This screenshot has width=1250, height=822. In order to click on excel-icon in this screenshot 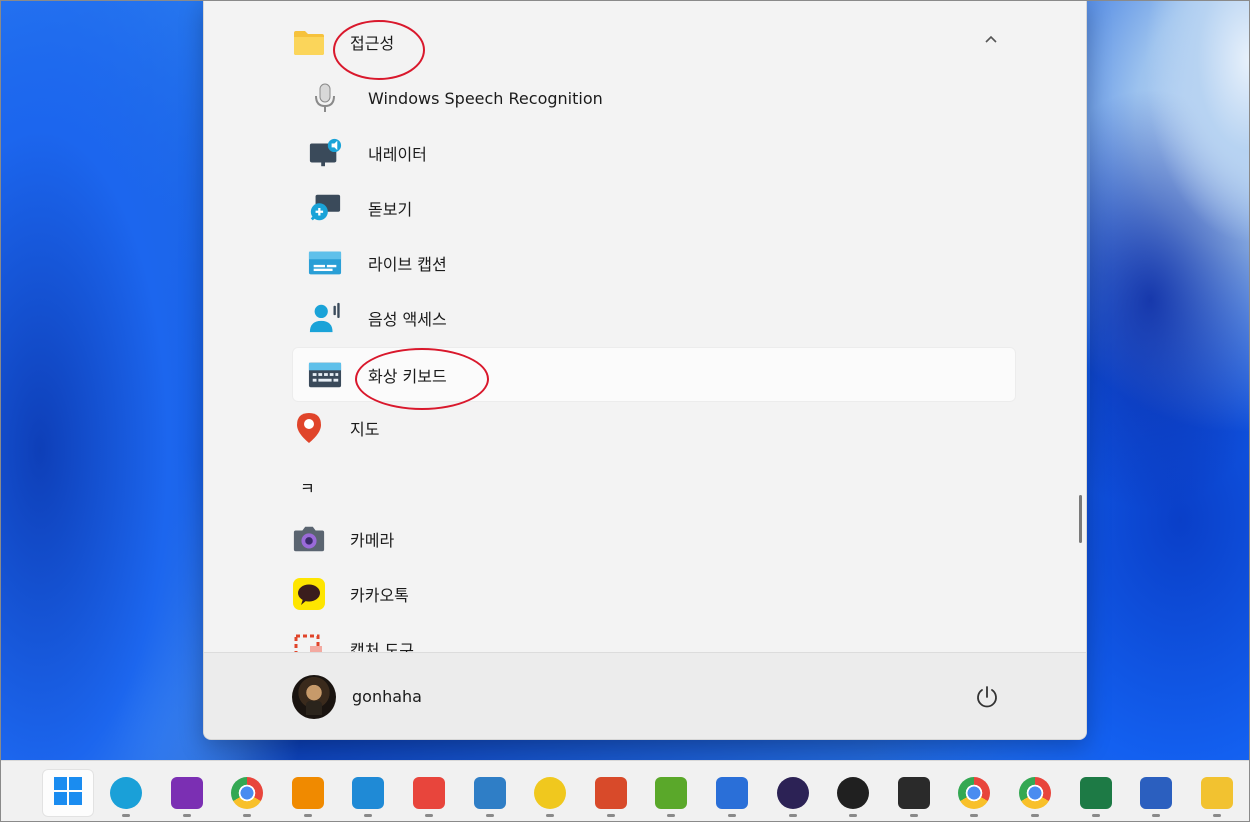, I will do `click(1095, 793)`.